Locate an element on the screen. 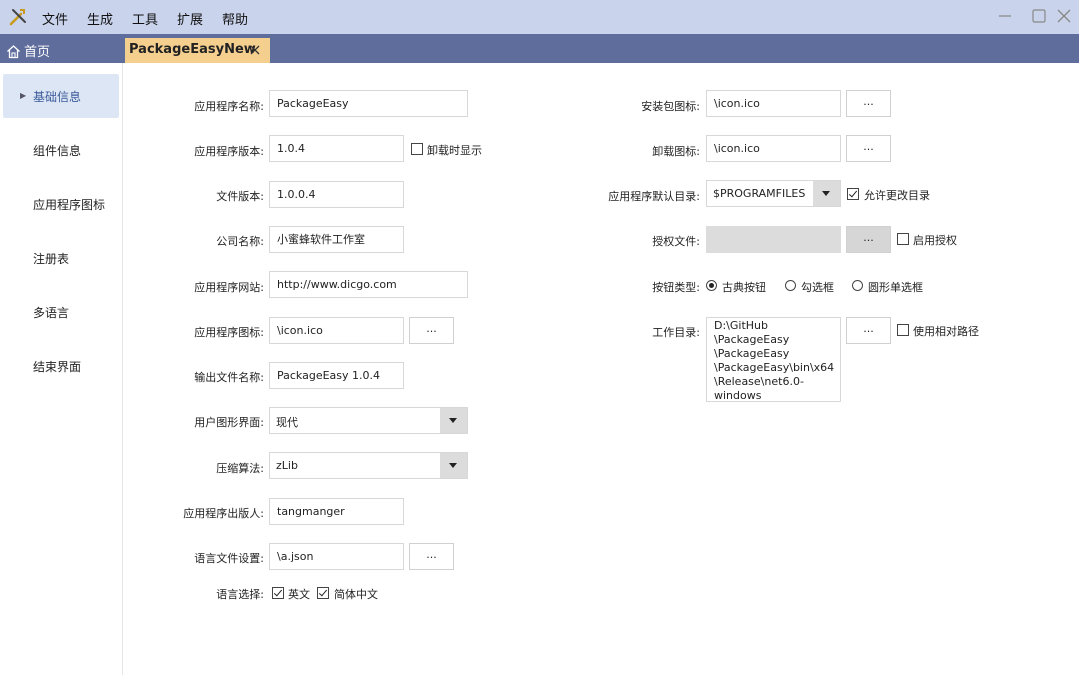  lang-english-checkbox is located at coordinates (278, 593).